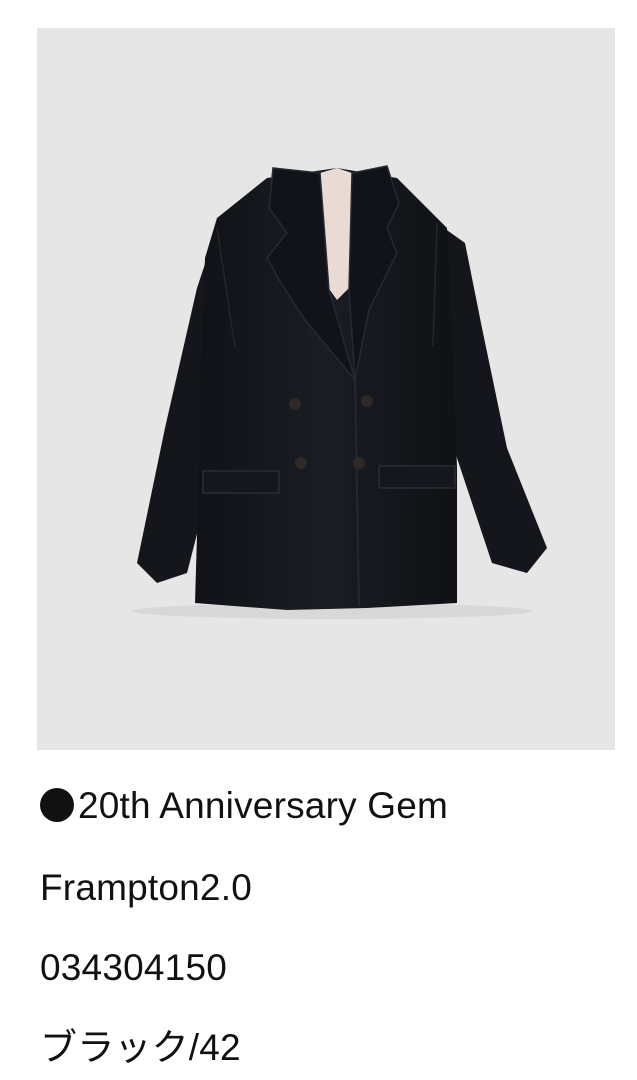 The image size is (637, 1080). Describe the element at coordinates (133, 967) in the screenshot. I see `product-code: 034304150` at that location.